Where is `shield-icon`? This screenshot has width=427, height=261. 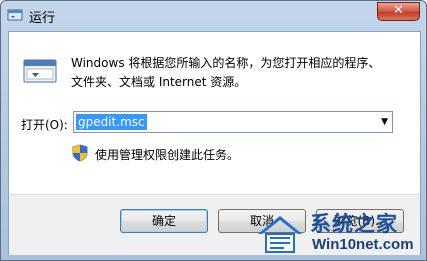
shield-icon is located at coordinates (80, 153).